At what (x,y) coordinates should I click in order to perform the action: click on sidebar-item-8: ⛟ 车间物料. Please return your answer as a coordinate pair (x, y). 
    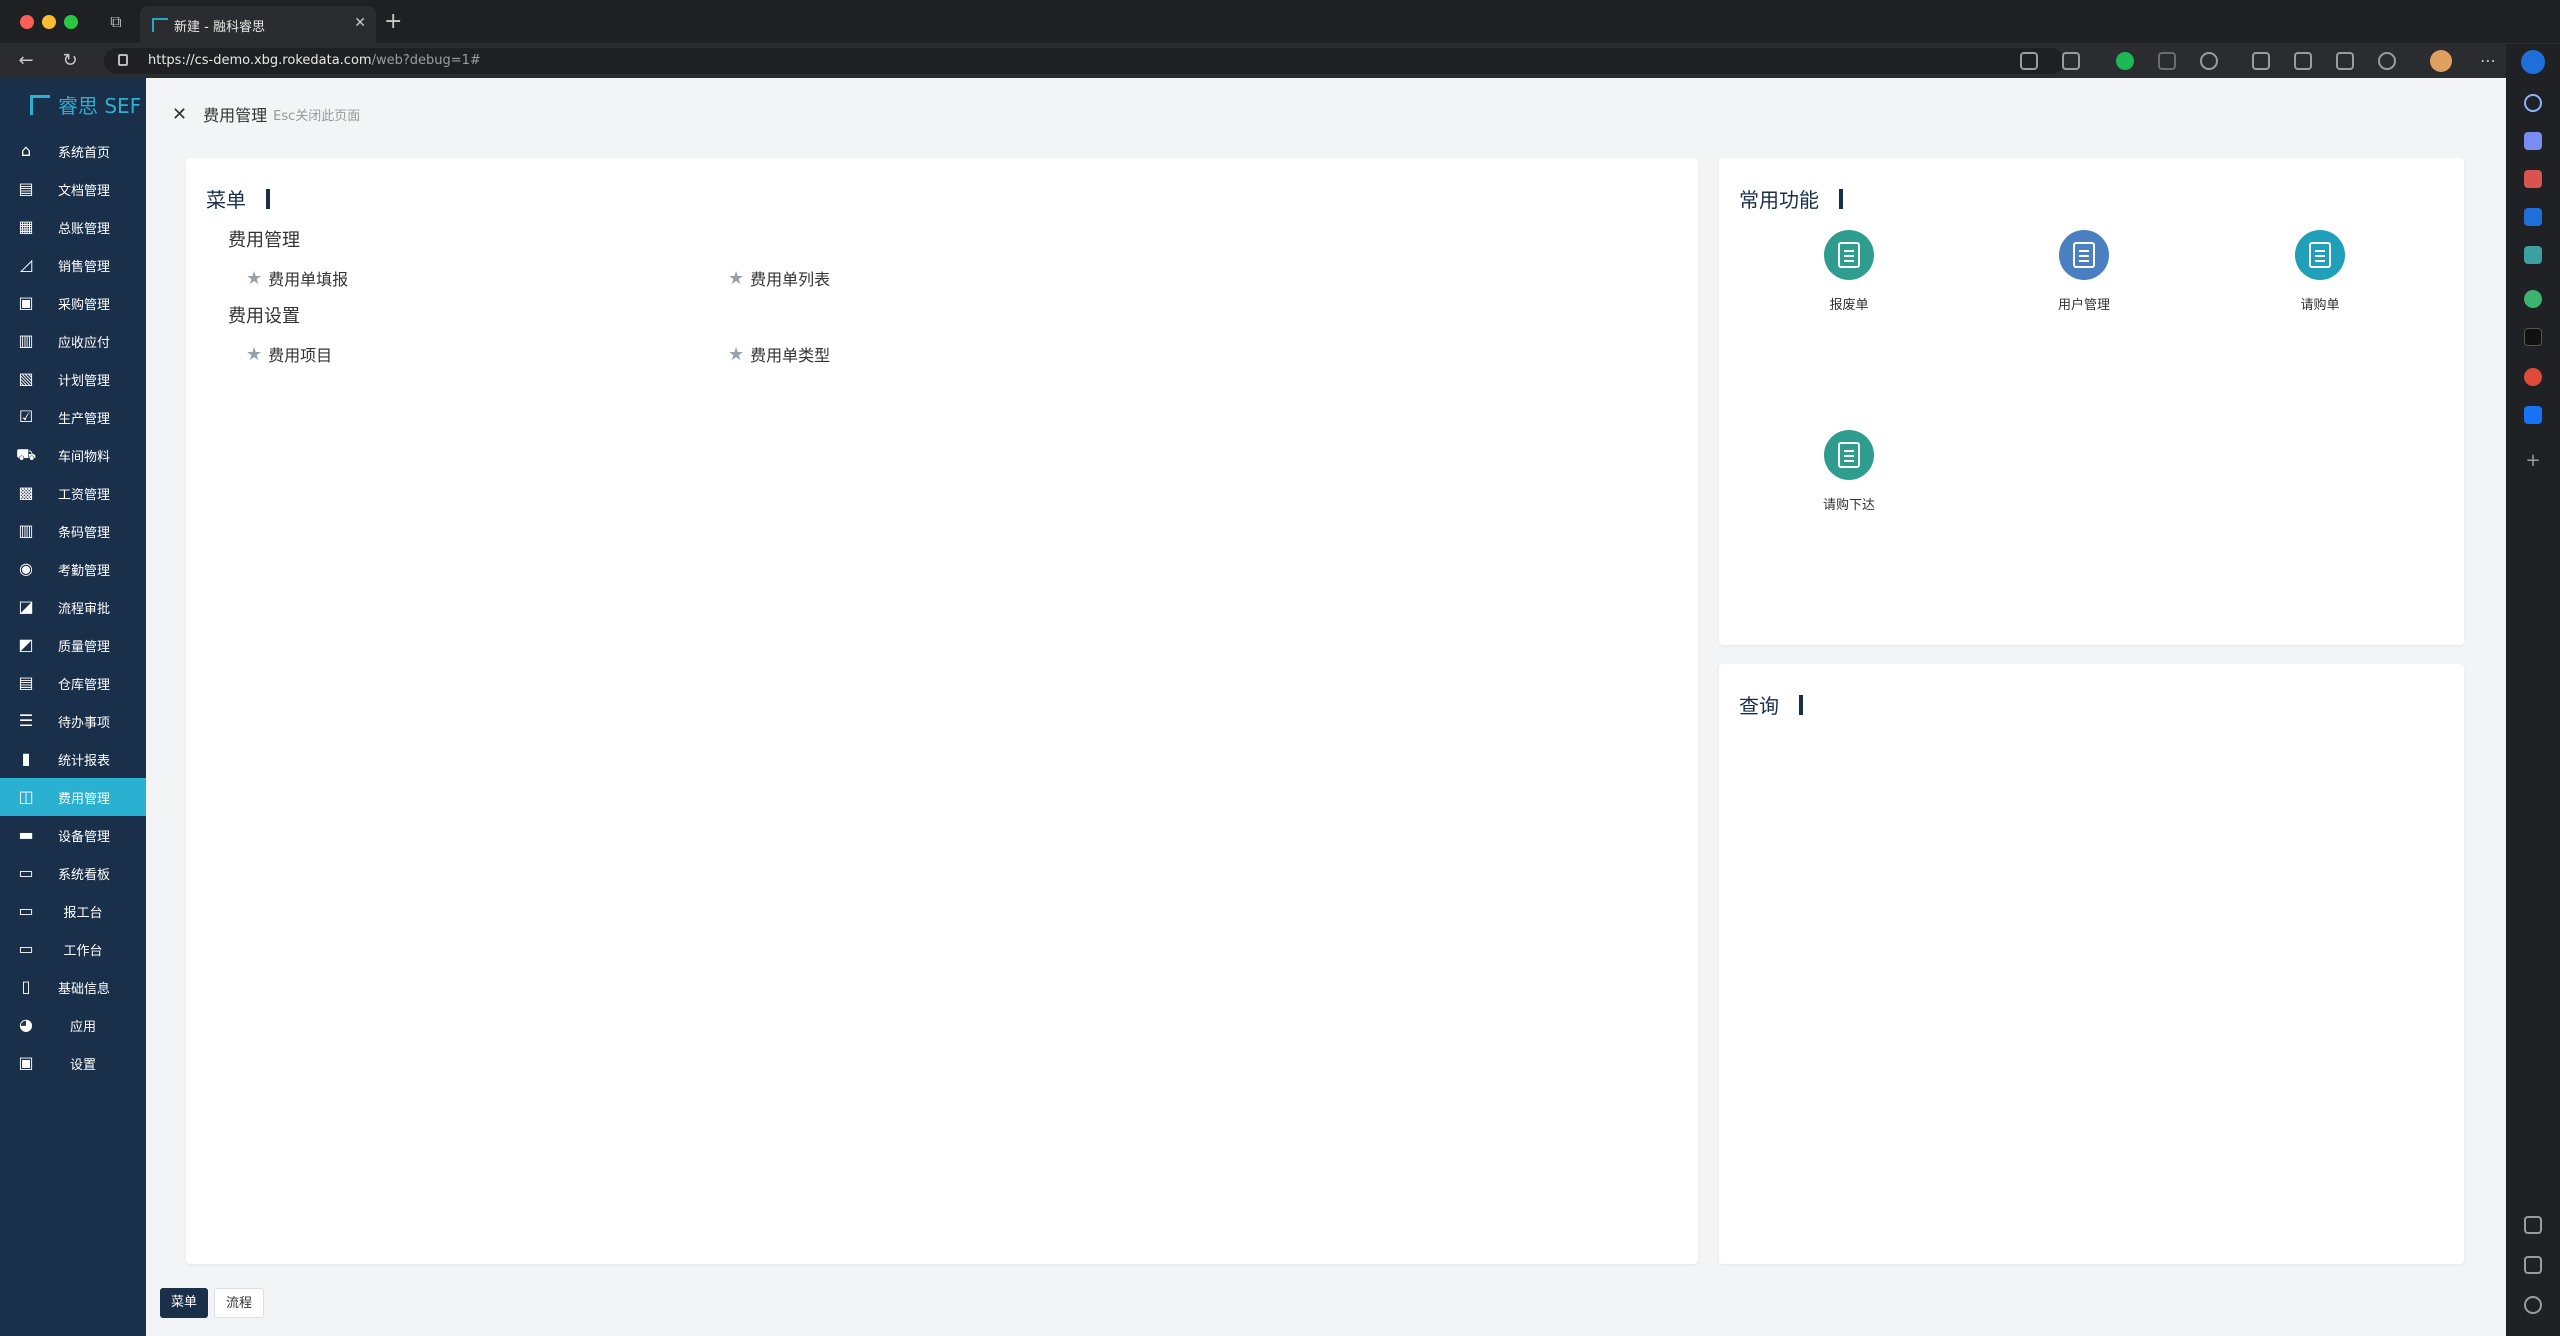
    Looking at the image, I should click on (73, 455).